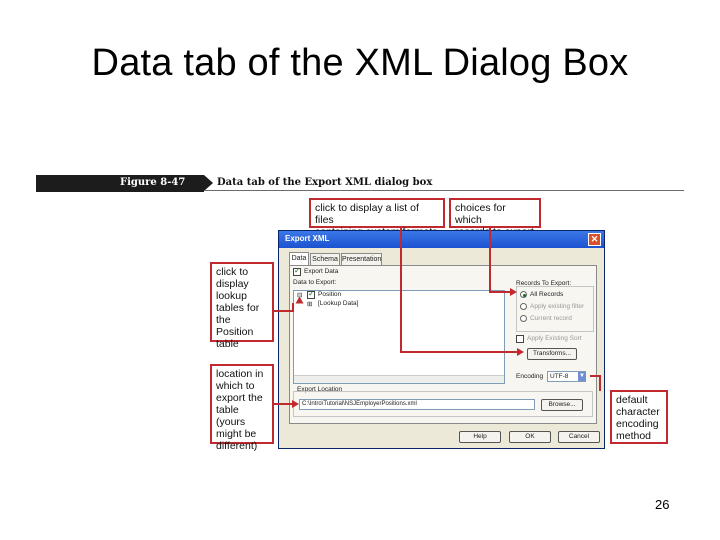 The image size is (720, 540). Describe the element at coordinates (632, 400) in the screenshot. I see `callout-line: default` at that location.